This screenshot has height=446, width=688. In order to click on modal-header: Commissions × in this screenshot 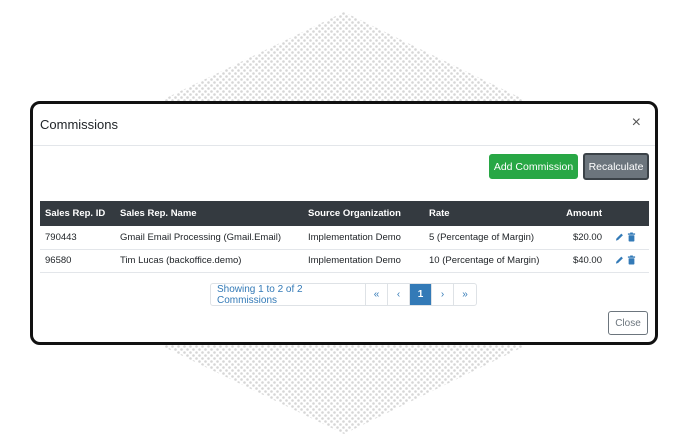, I will do `click(344, 125)`.